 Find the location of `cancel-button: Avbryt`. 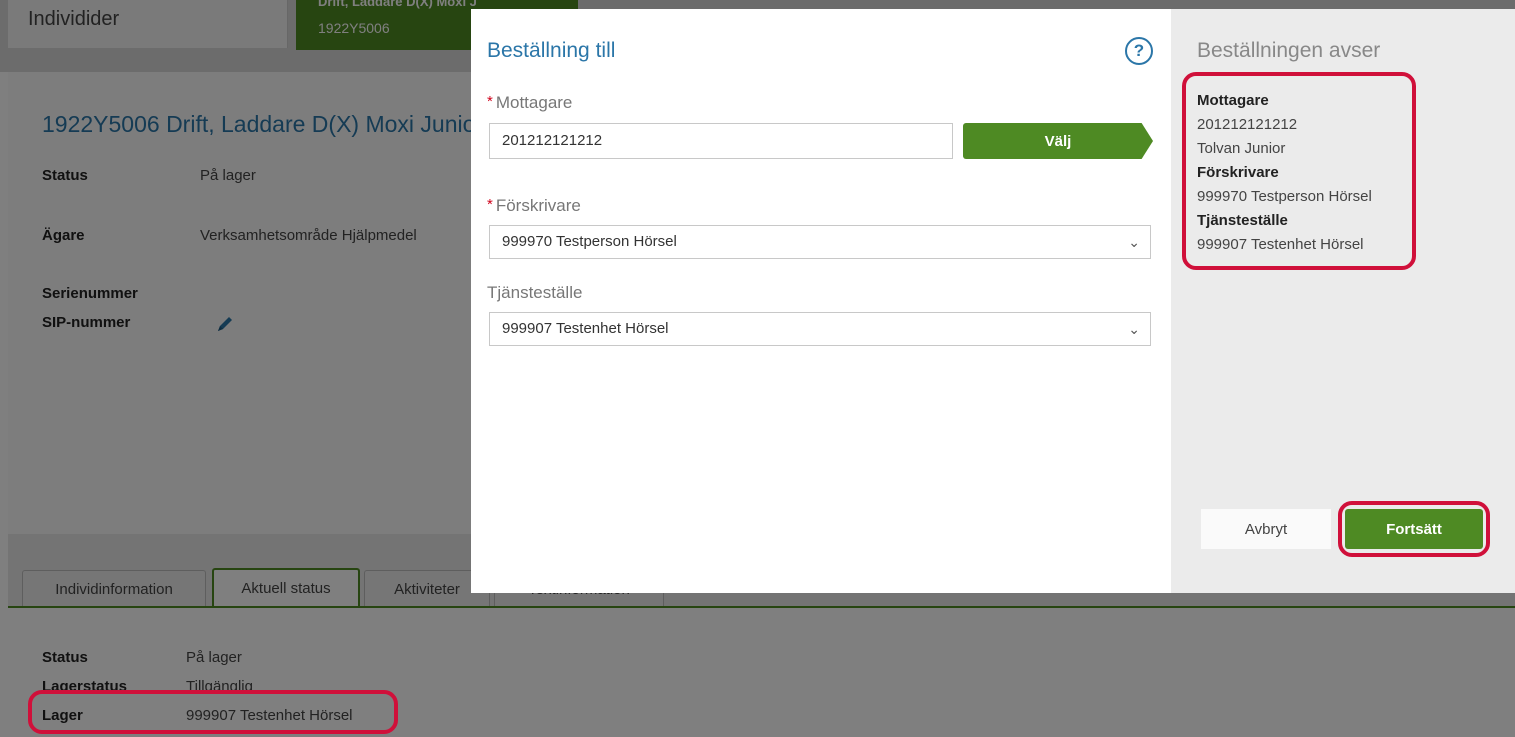

cancel-button: Avbryt is located at coordinates (1266, 529).